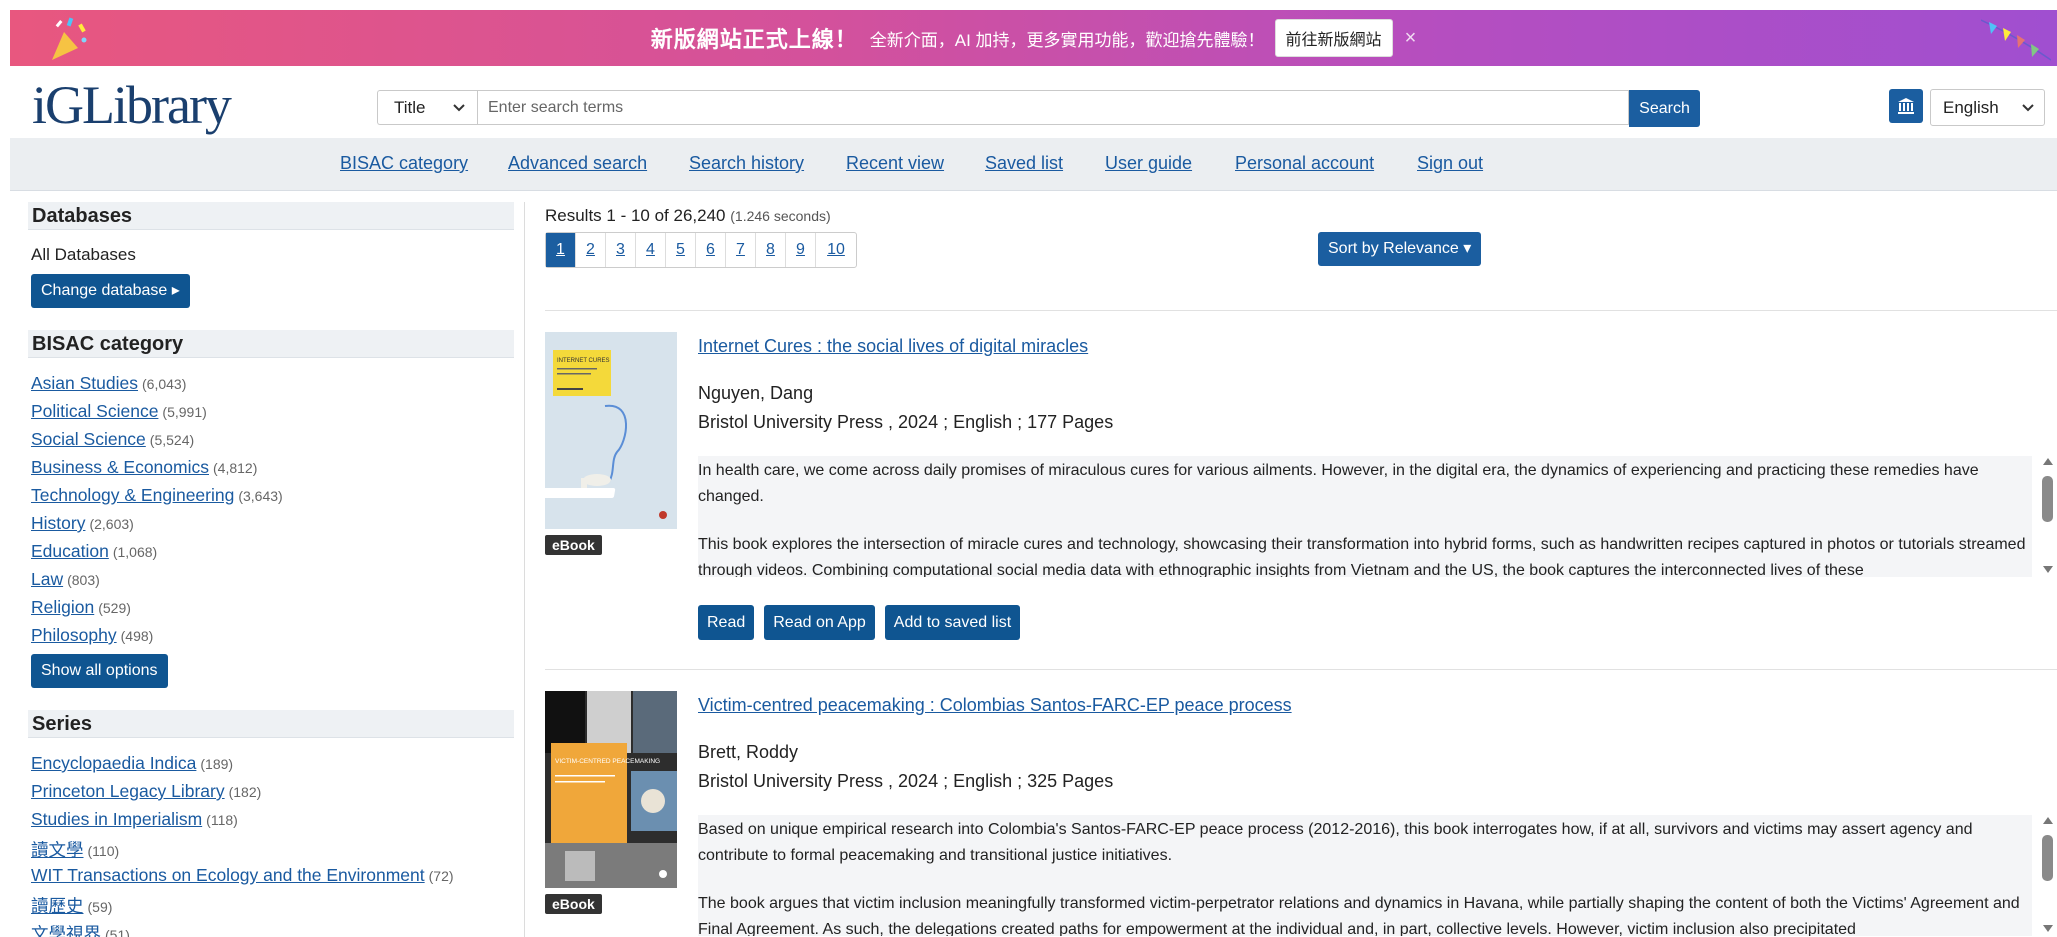 This screenshot has width=2057, height=937. I want to click on new-site-button: 前往新版網站, so click(1333, 38).